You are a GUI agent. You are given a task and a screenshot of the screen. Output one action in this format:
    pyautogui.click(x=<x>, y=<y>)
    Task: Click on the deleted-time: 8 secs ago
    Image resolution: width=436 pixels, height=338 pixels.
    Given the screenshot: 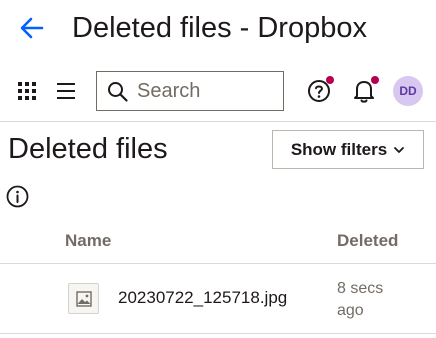 What is the action you would take?
    pyautogui.click(x=360, y=299)
    